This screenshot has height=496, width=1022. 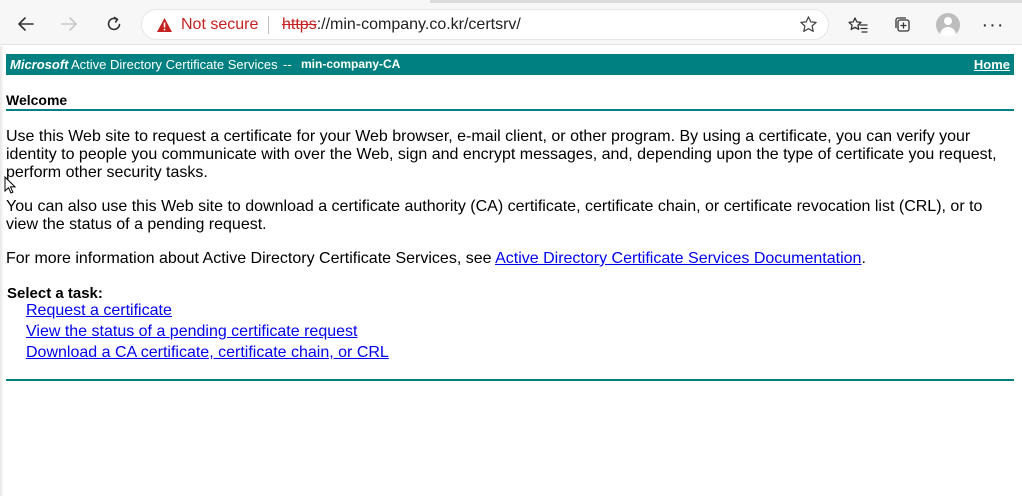 I want to click on favorites-button, so click(x=858, y=25).